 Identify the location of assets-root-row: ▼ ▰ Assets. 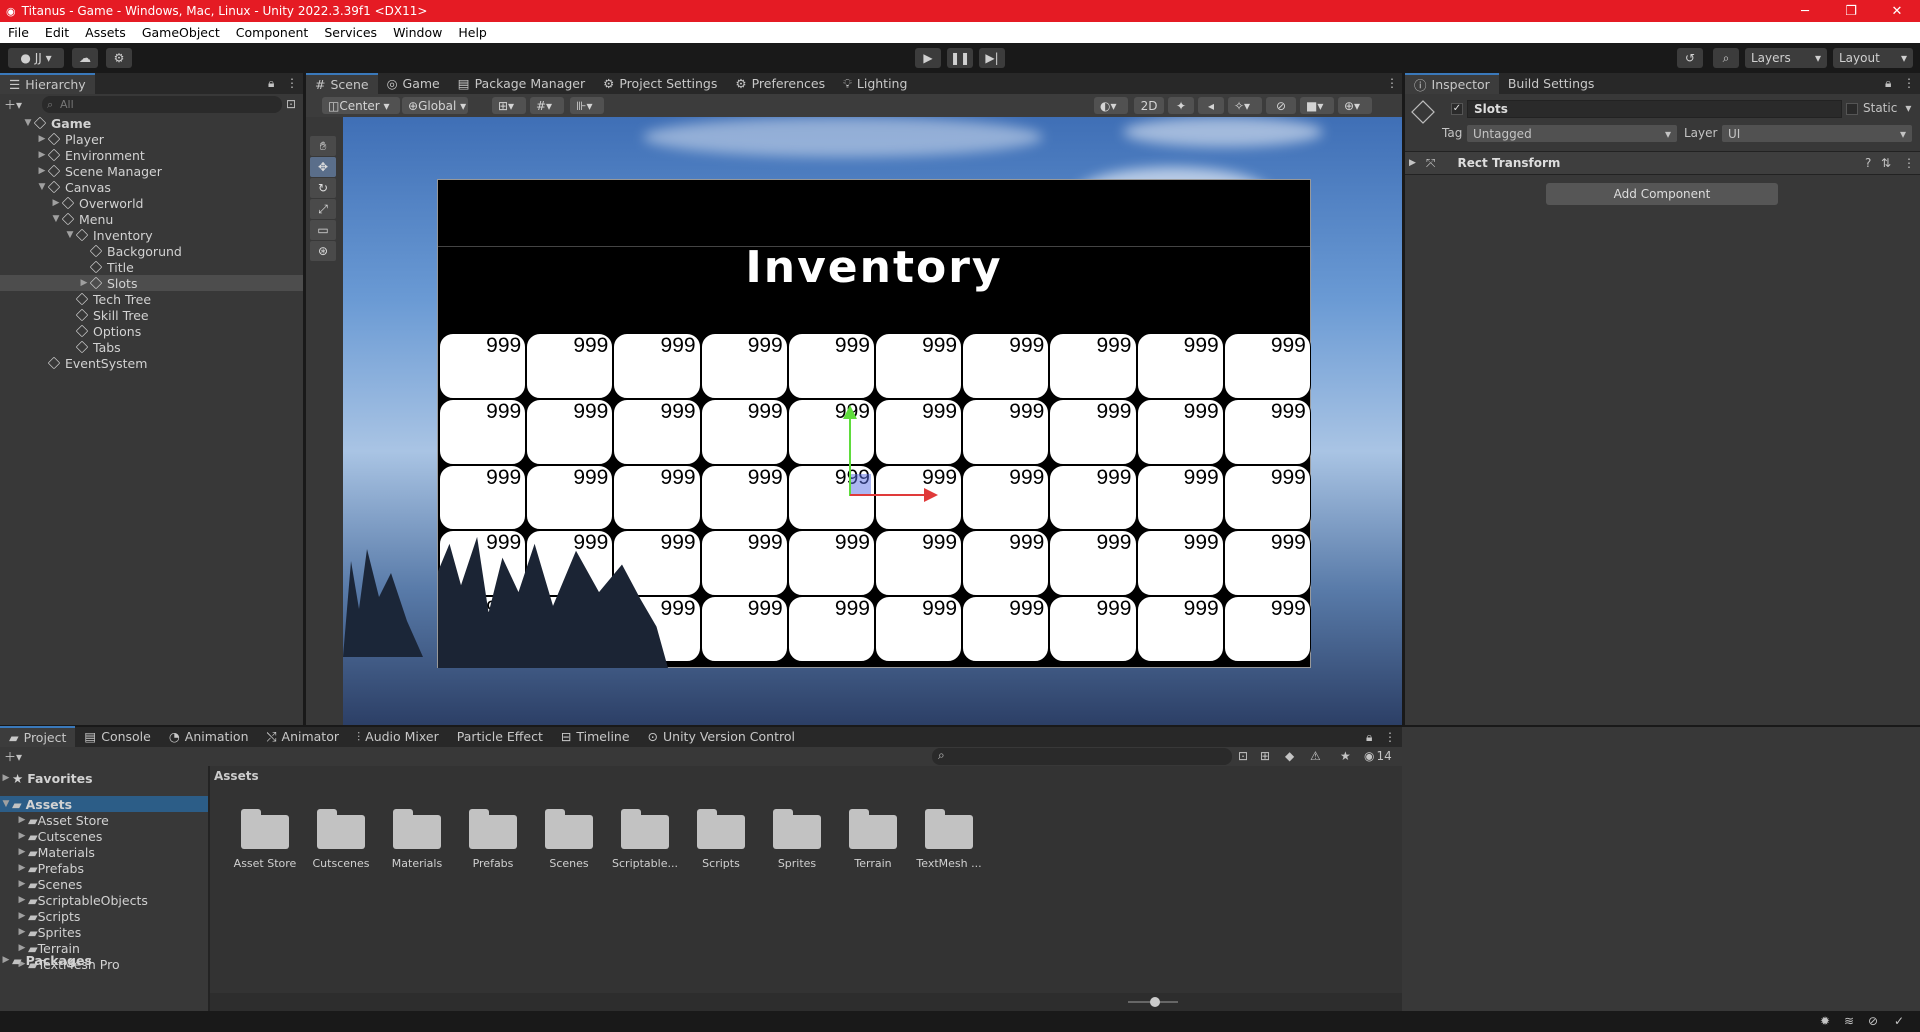
(104, 804).